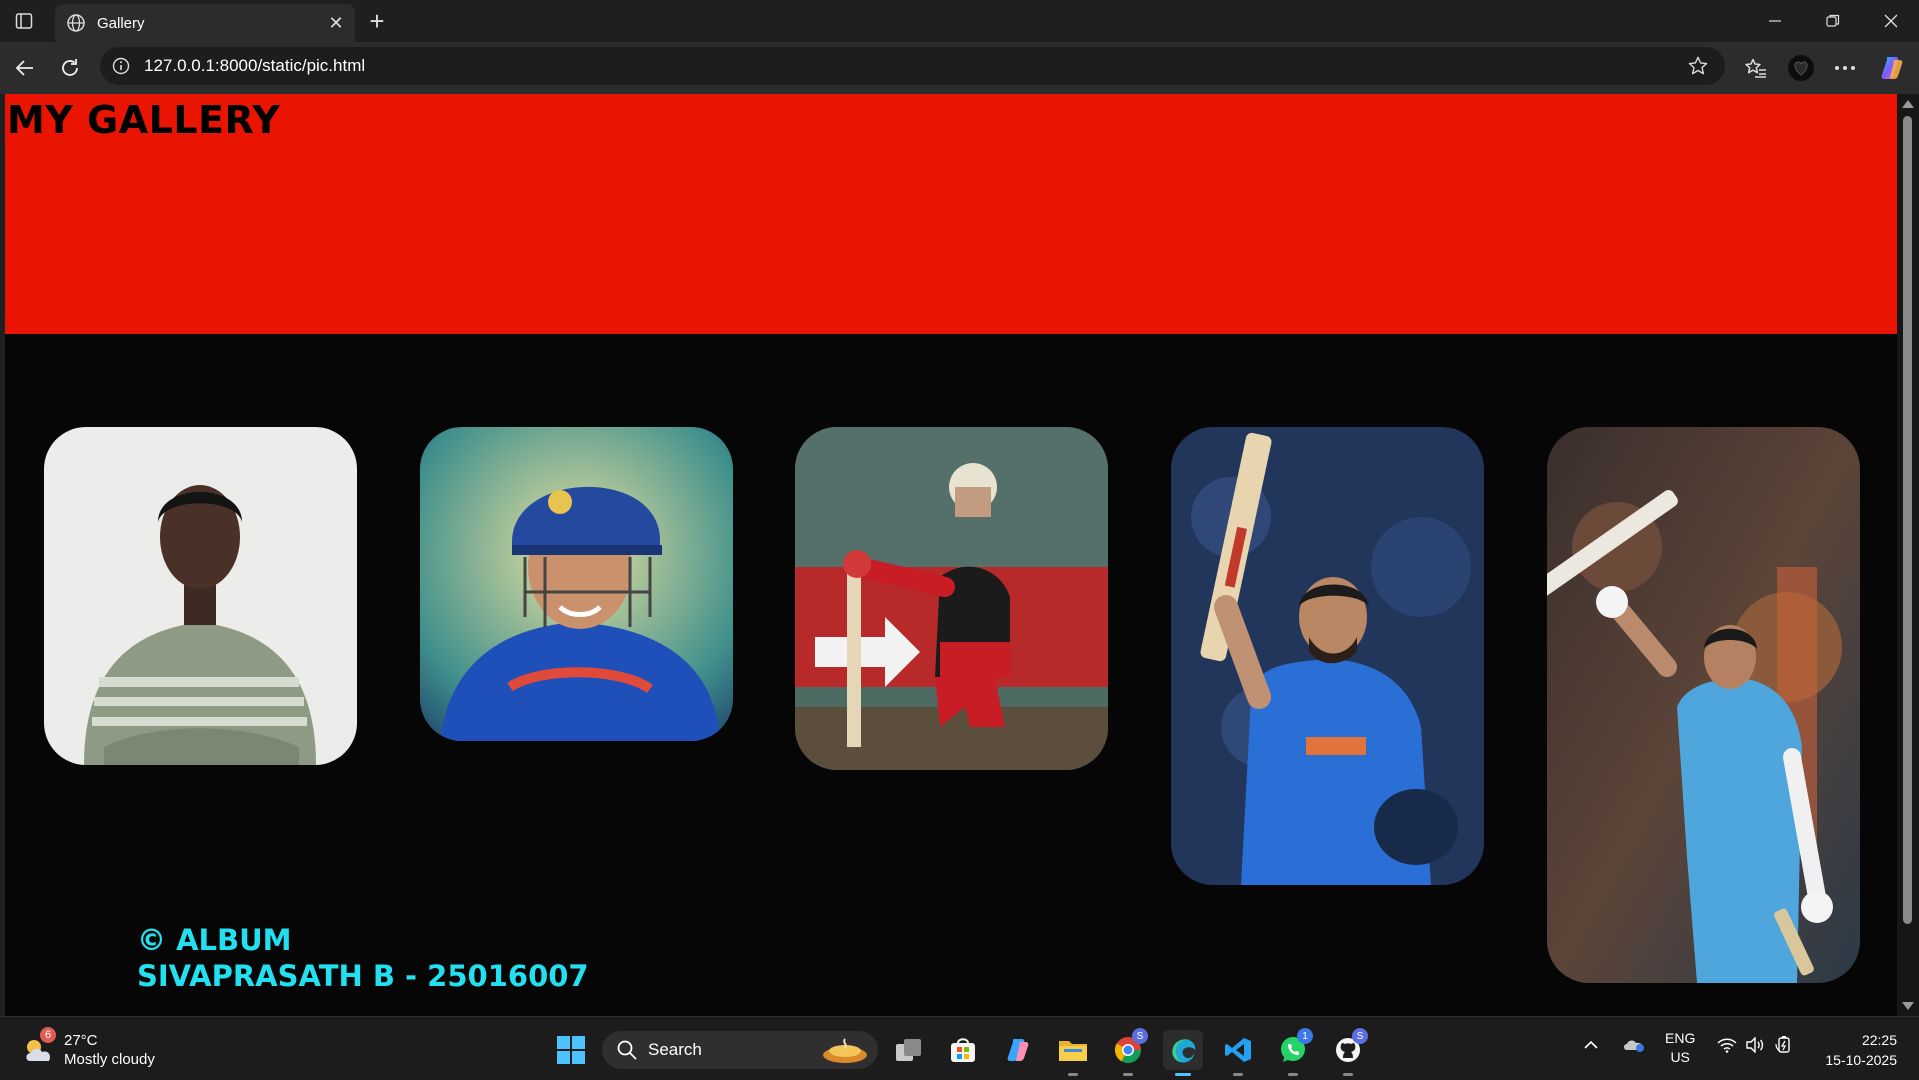 Image resolution: width=1919 pixels, height=1080 pixels. What do you see at coordinates (1305, 1036) in the screenshot?
I see `whatsapp-badge: 1` at bounding box center [1305, 1036].